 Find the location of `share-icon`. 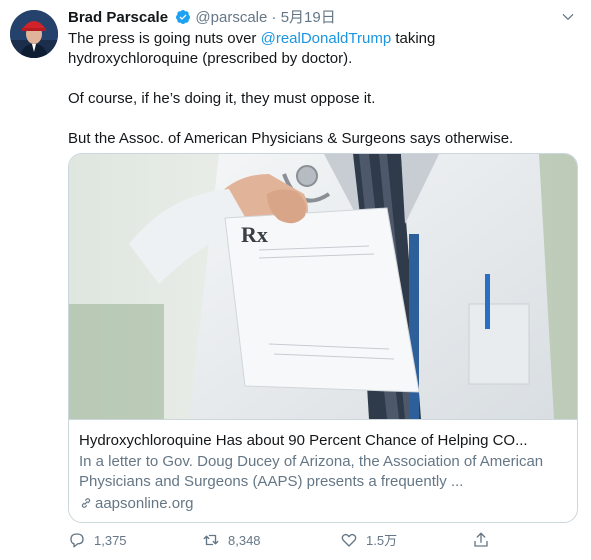

share-icon is located at coordinates (481, 539).